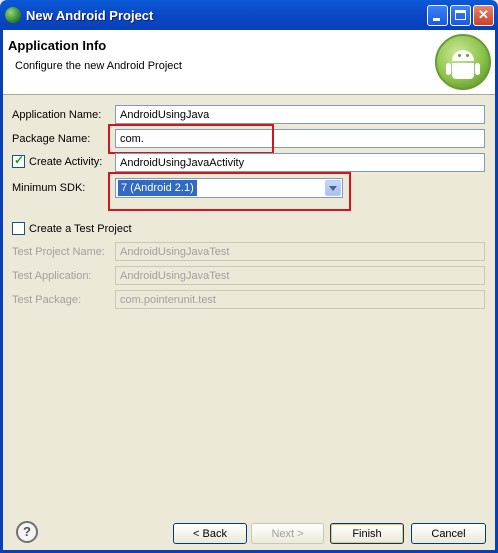  What do you see at coordinates (49, 188) in the screenshot?
I see `minimum-sdk-label: Minimum SDK:` at bounding box center [49, 188].